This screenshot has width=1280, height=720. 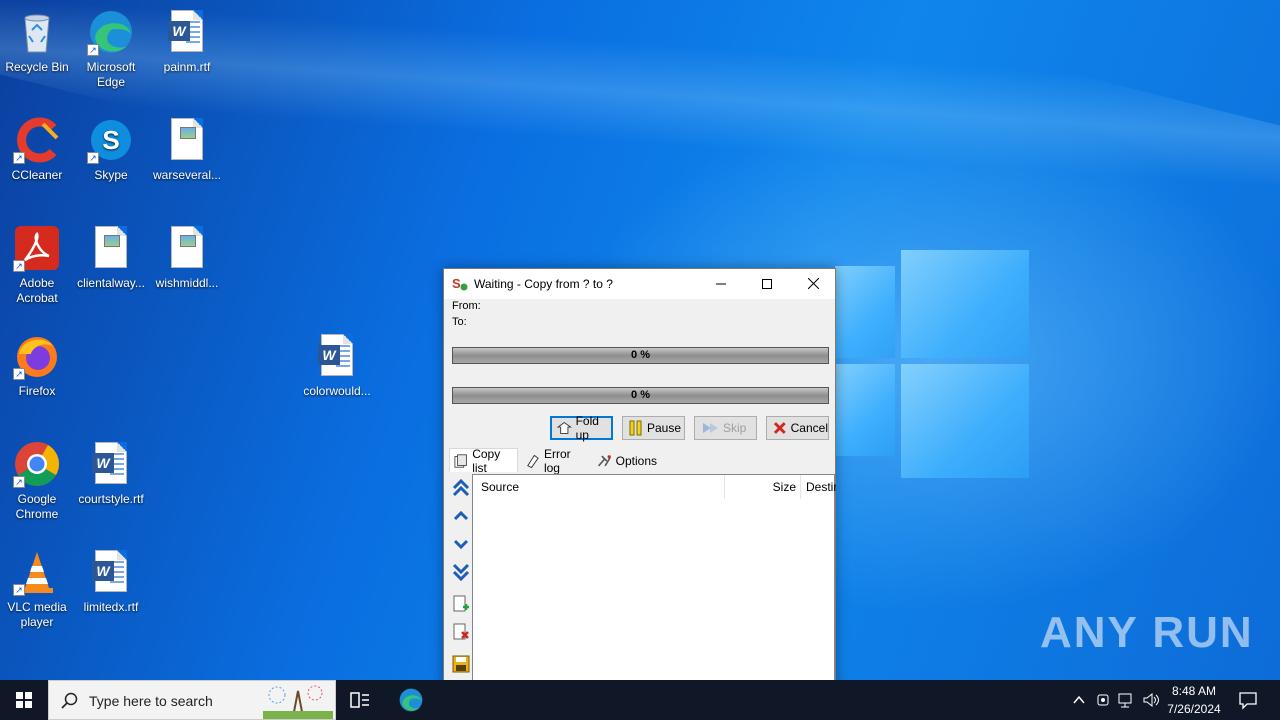 What do you see at coordinates (797, 428) in the screenshot?
I see `cancel-button: Cancel` at bounding box center [797, 428].